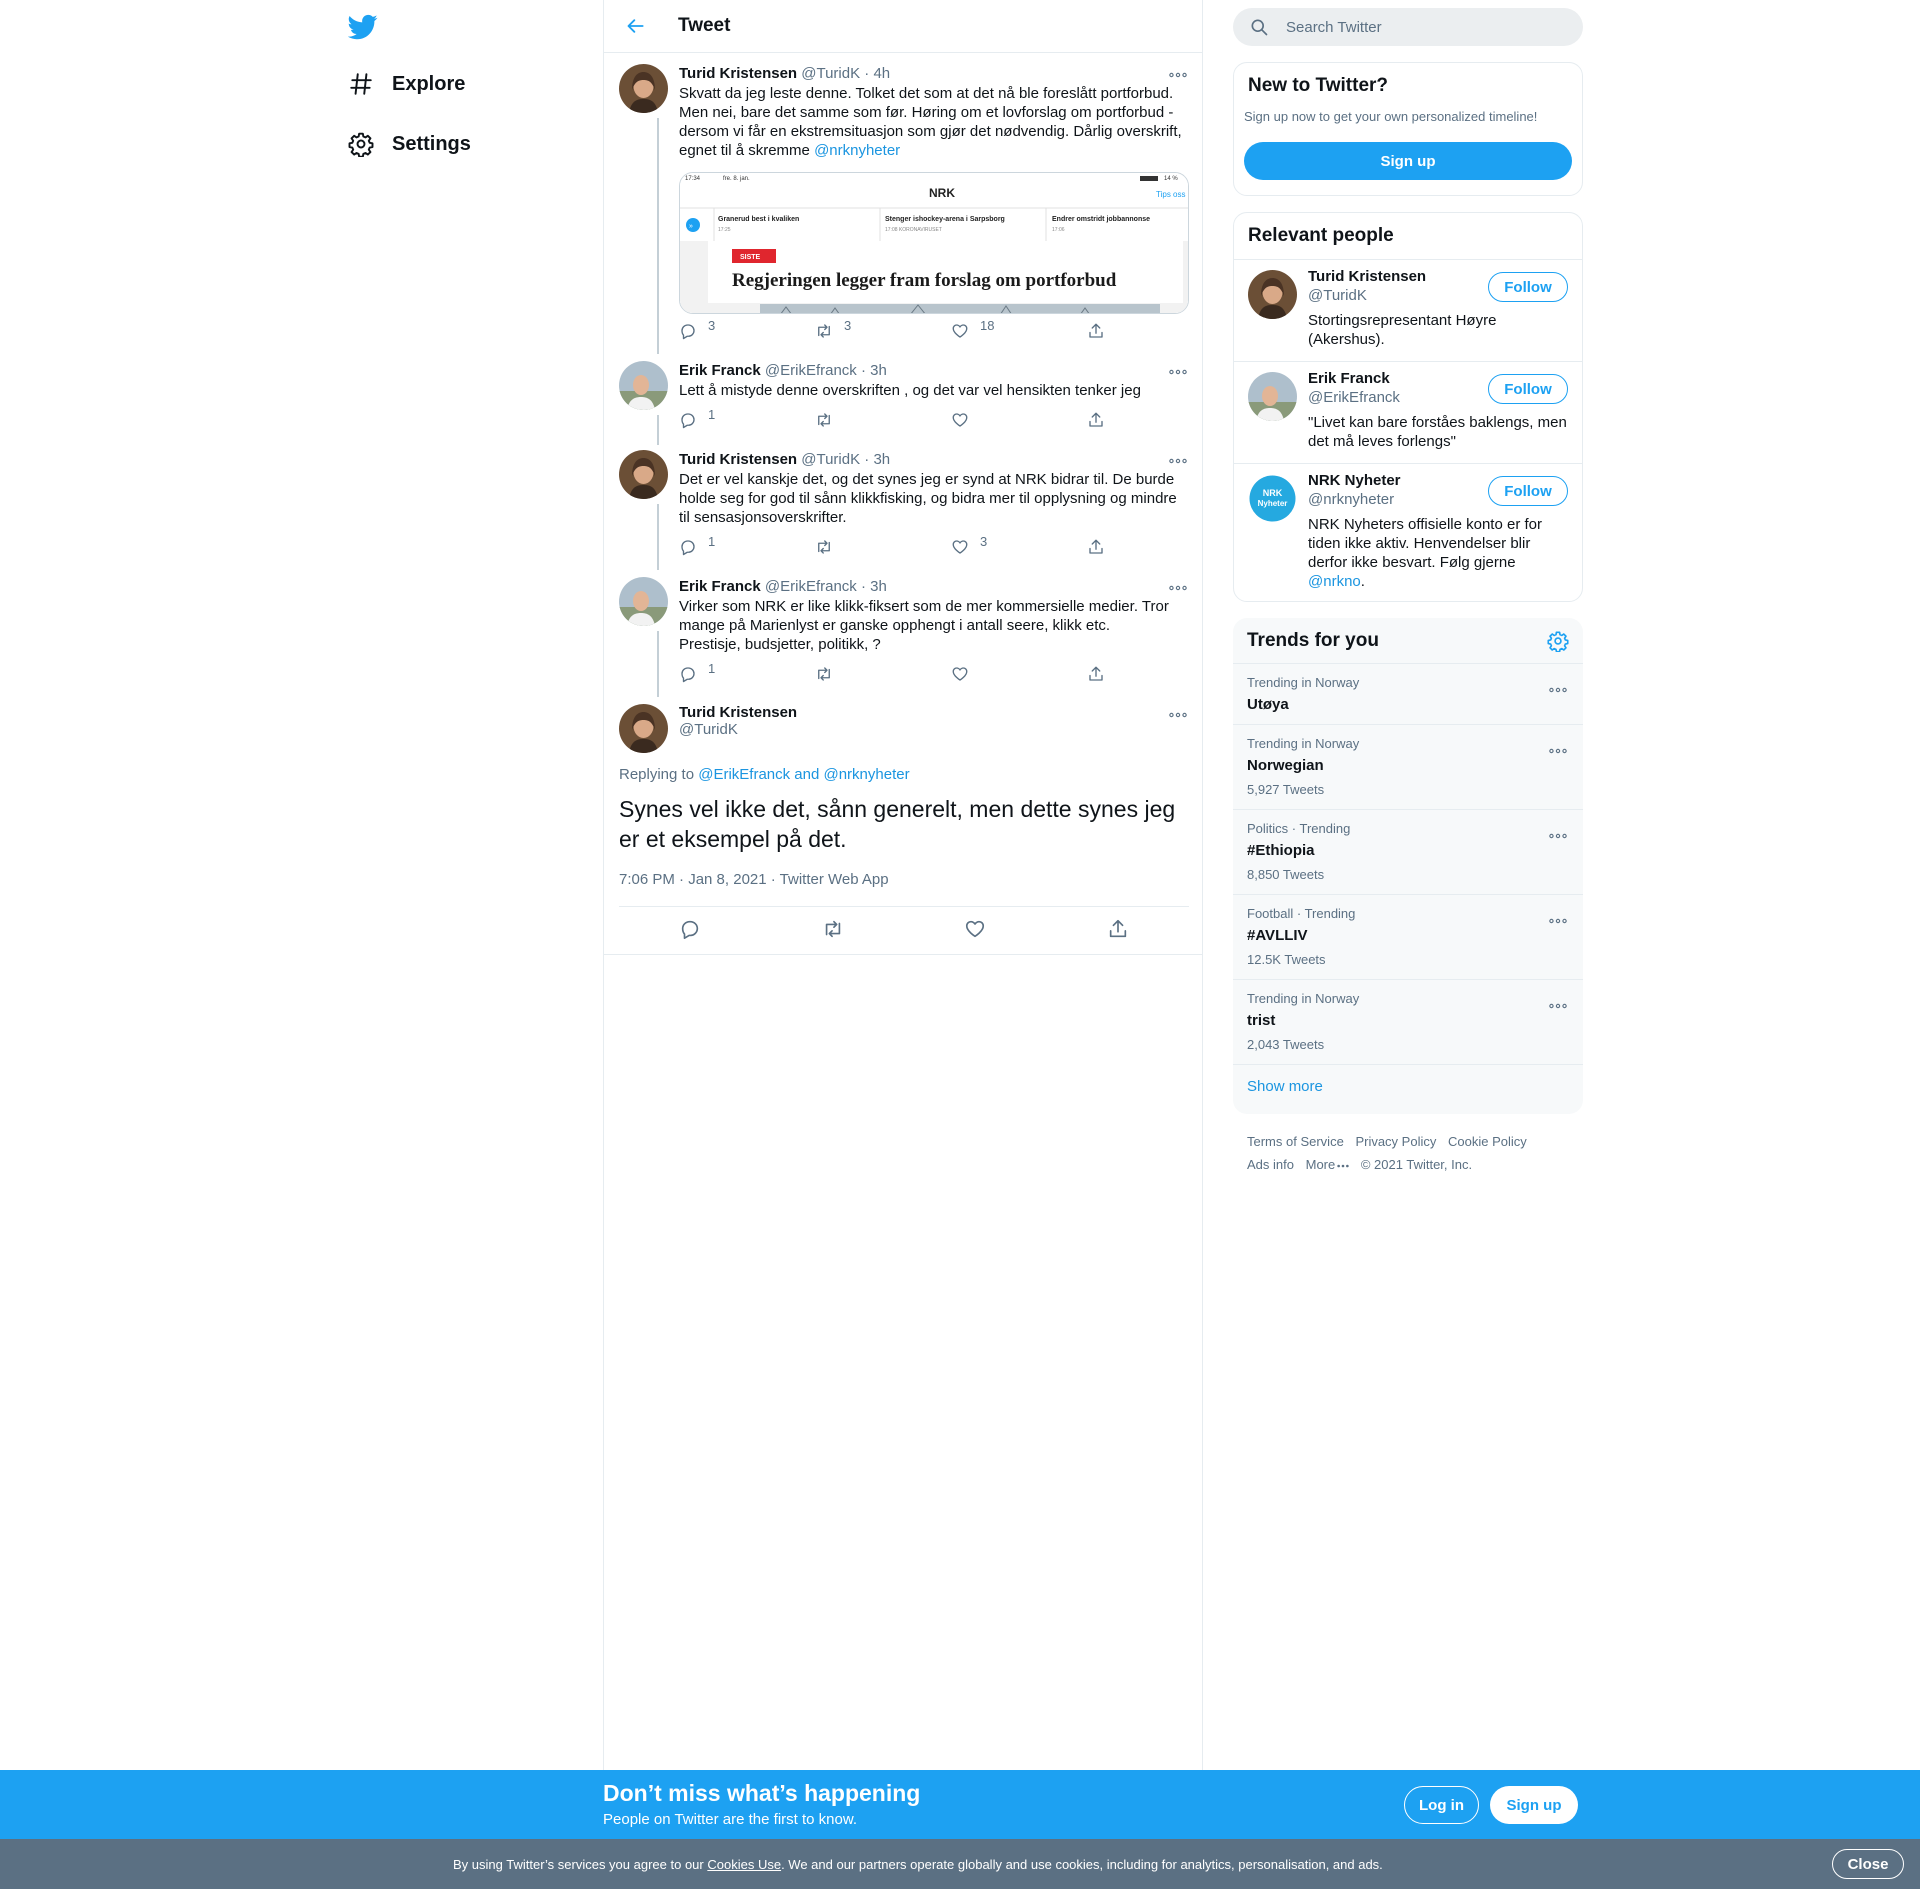 The height and width of the screenshot is (1889, 1920). What do you see at coordinates (1408, 1021) in the screenshot?
I see `trend-item: Trending in Norway trist 2,043 Tweets` at bounding box center [1408, 1021].